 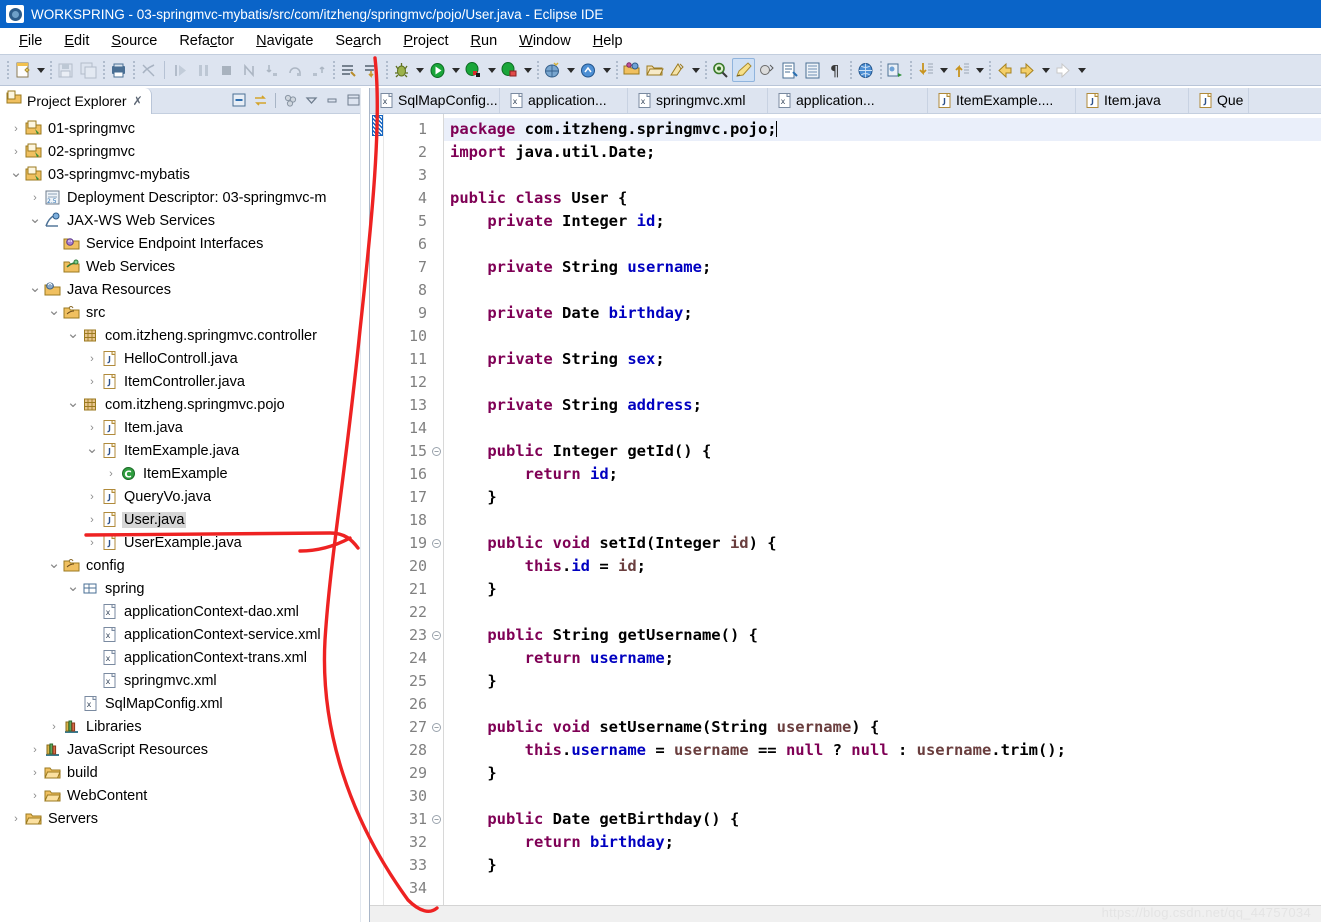 I want to click on tree-item: › QueryVo.java, so click(x=184, y=496).